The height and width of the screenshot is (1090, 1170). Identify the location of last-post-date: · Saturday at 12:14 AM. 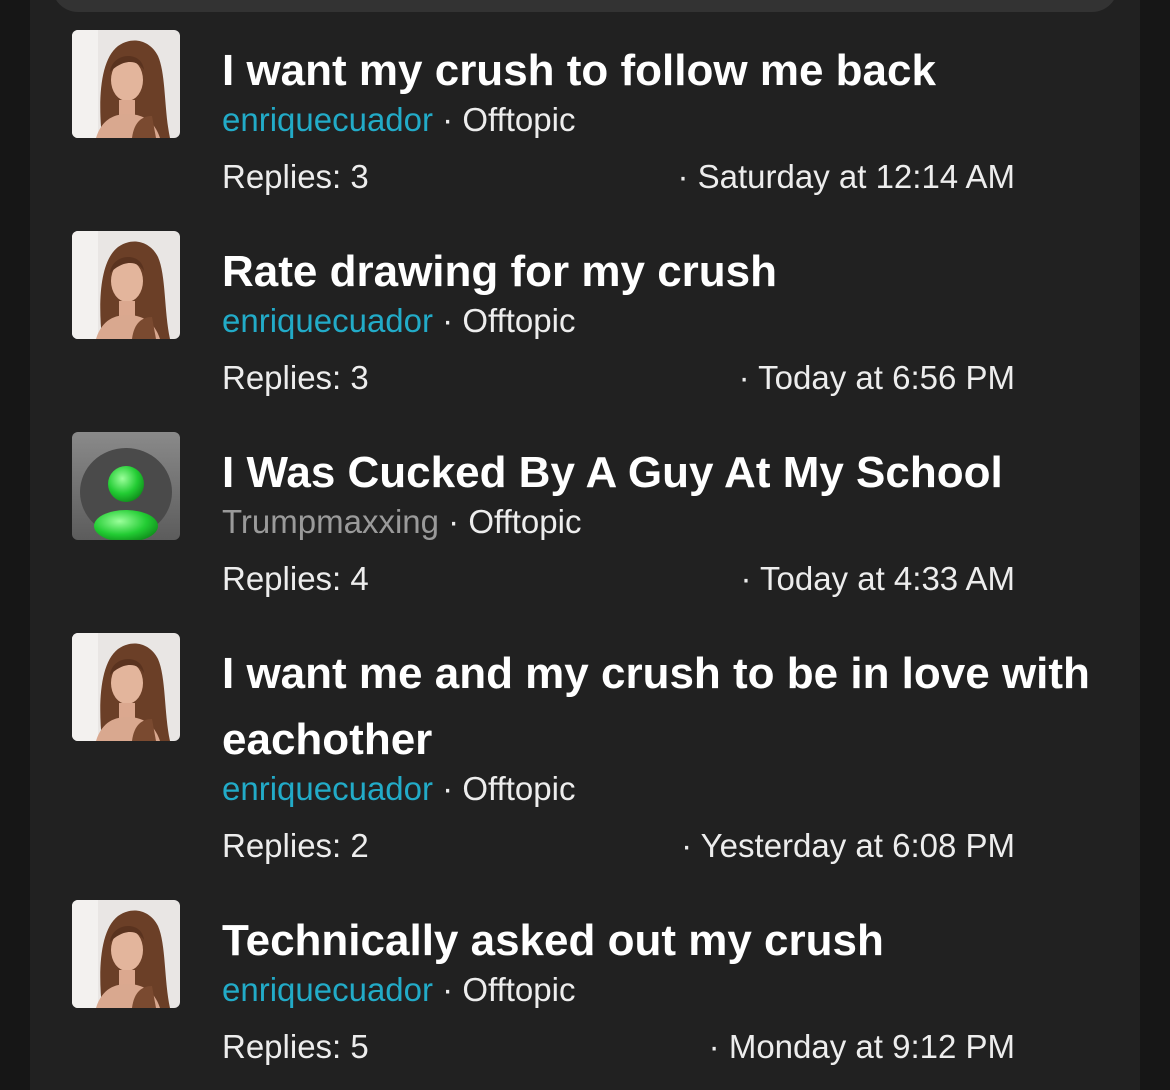
(846, 177).